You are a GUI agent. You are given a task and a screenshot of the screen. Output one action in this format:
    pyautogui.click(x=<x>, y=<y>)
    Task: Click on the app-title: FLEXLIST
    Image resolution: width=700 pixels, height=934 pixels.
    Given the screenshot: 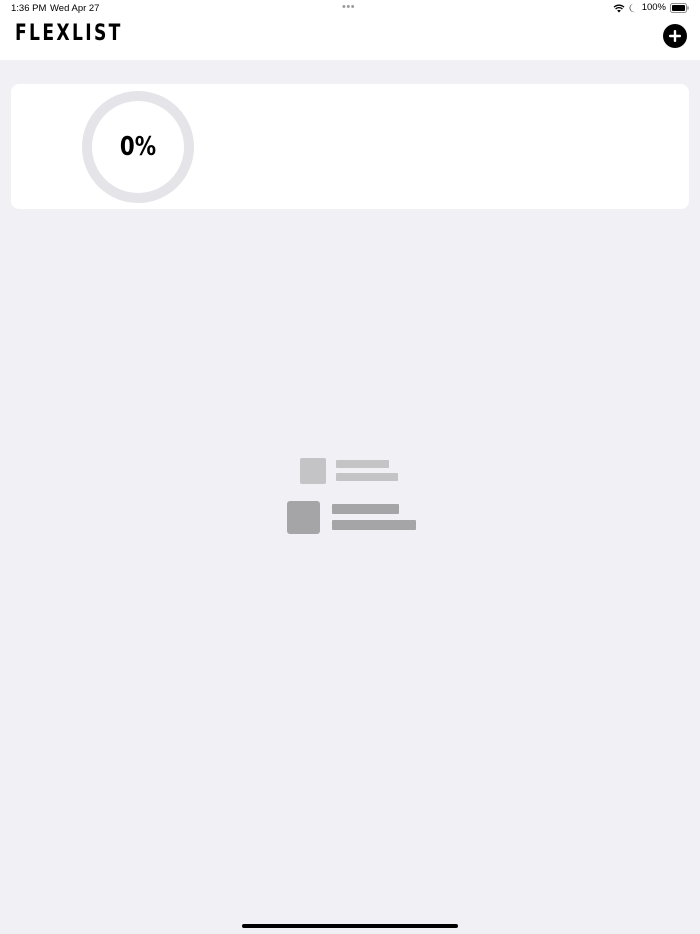 What is the action you would take?
    pyautogui.click(x=69, y=33)
    